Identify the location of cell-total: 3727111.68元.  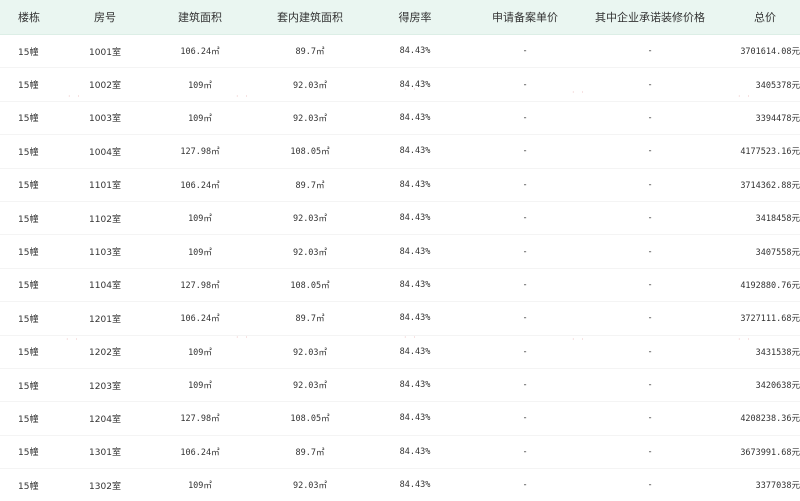
(755, 318).